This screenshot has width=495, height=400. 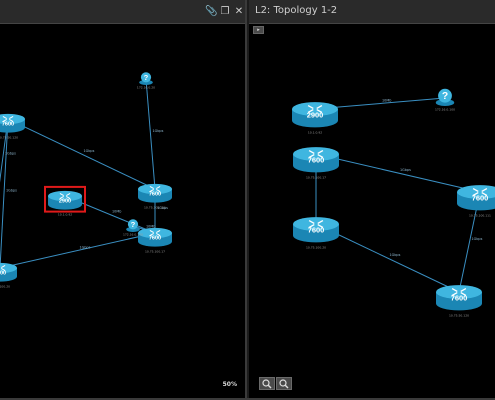 I want to click on zoom-in-button, so click(x=267, y=383).